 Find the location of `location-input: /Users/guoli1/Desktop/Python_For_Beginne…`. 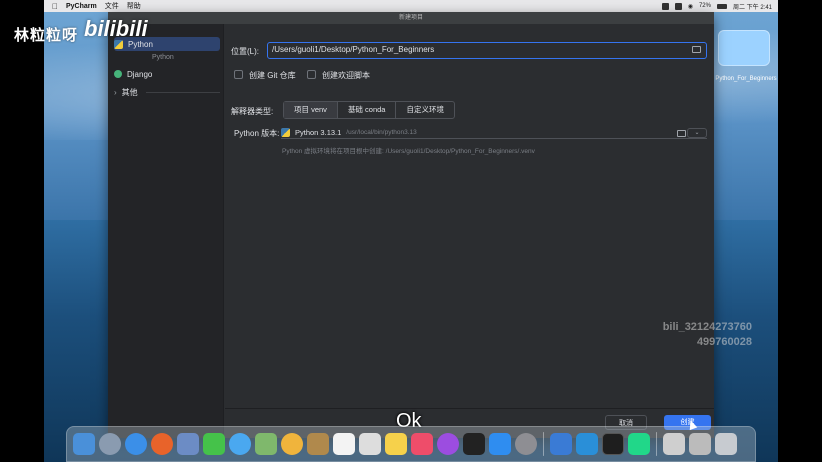

location-input: /Users/guoli1/Desktop/Python_For_Beginne… is located at coordinates (487, 50).